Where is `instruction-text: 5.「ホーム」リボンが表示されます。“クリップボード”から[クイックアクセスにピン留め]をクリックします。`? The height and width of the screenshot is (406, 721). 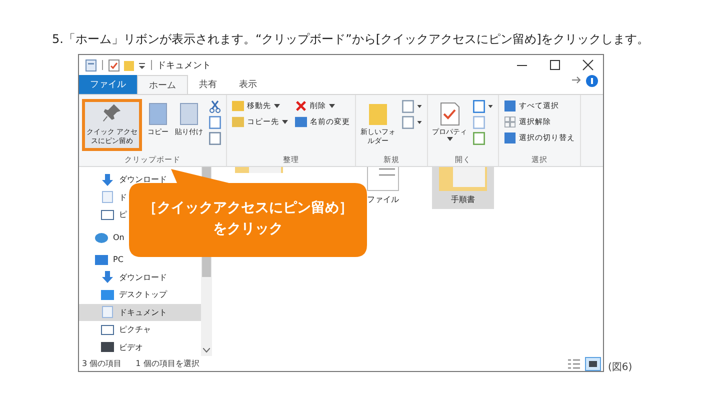 instruction-text: 5.「ホーム」リボンが表示されます。“クリップボード”から[クイックアクセスにピン留め]をクリックします。 is located at coordinates (351, 39).